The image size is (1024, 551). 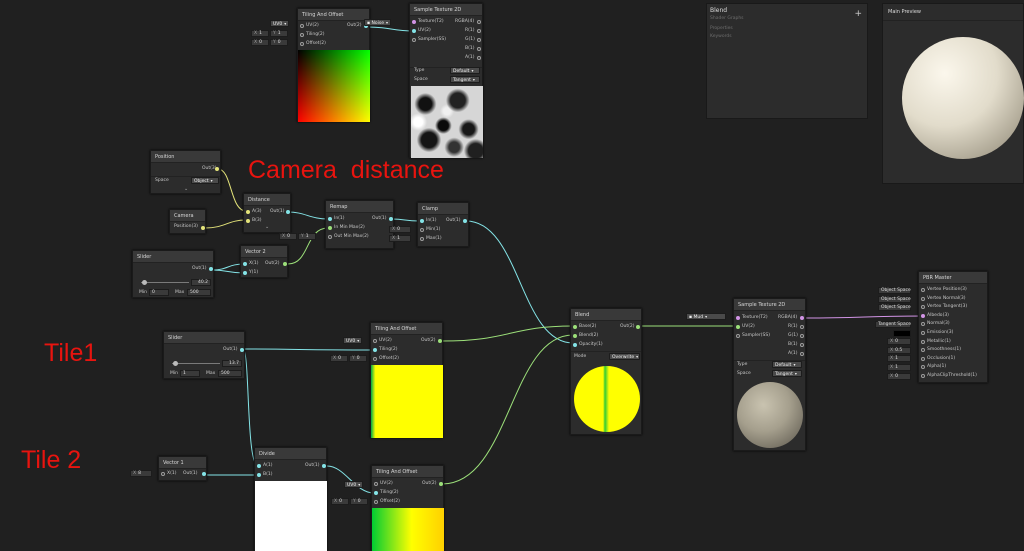 What do you see at coordinates (288, 236) in the screenshot?
I see `out-min-max-x-field: X0` at bounding box center [288, 236].